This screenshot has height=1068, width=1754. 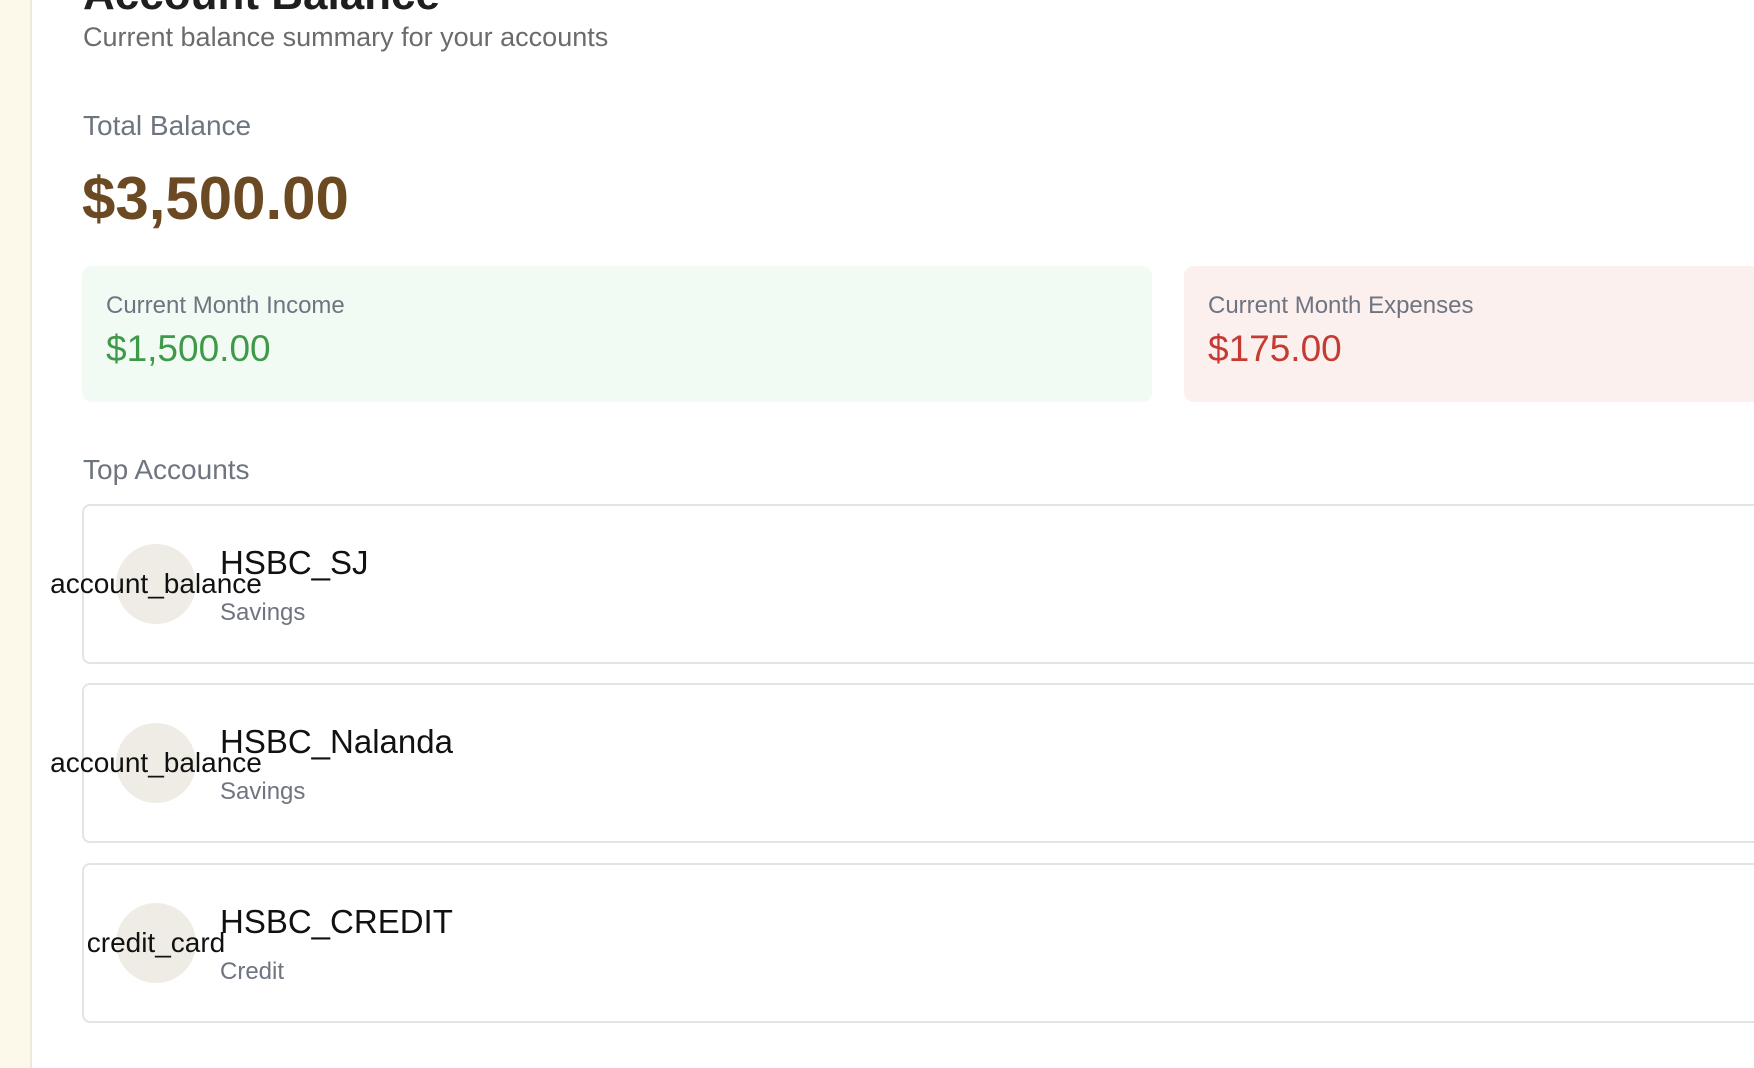 What do you see at coordinates (1469, 334) in the screenshot?
I see `expenses-card: Current Month Expenses $175.00` at bounding box center [1469, 334].